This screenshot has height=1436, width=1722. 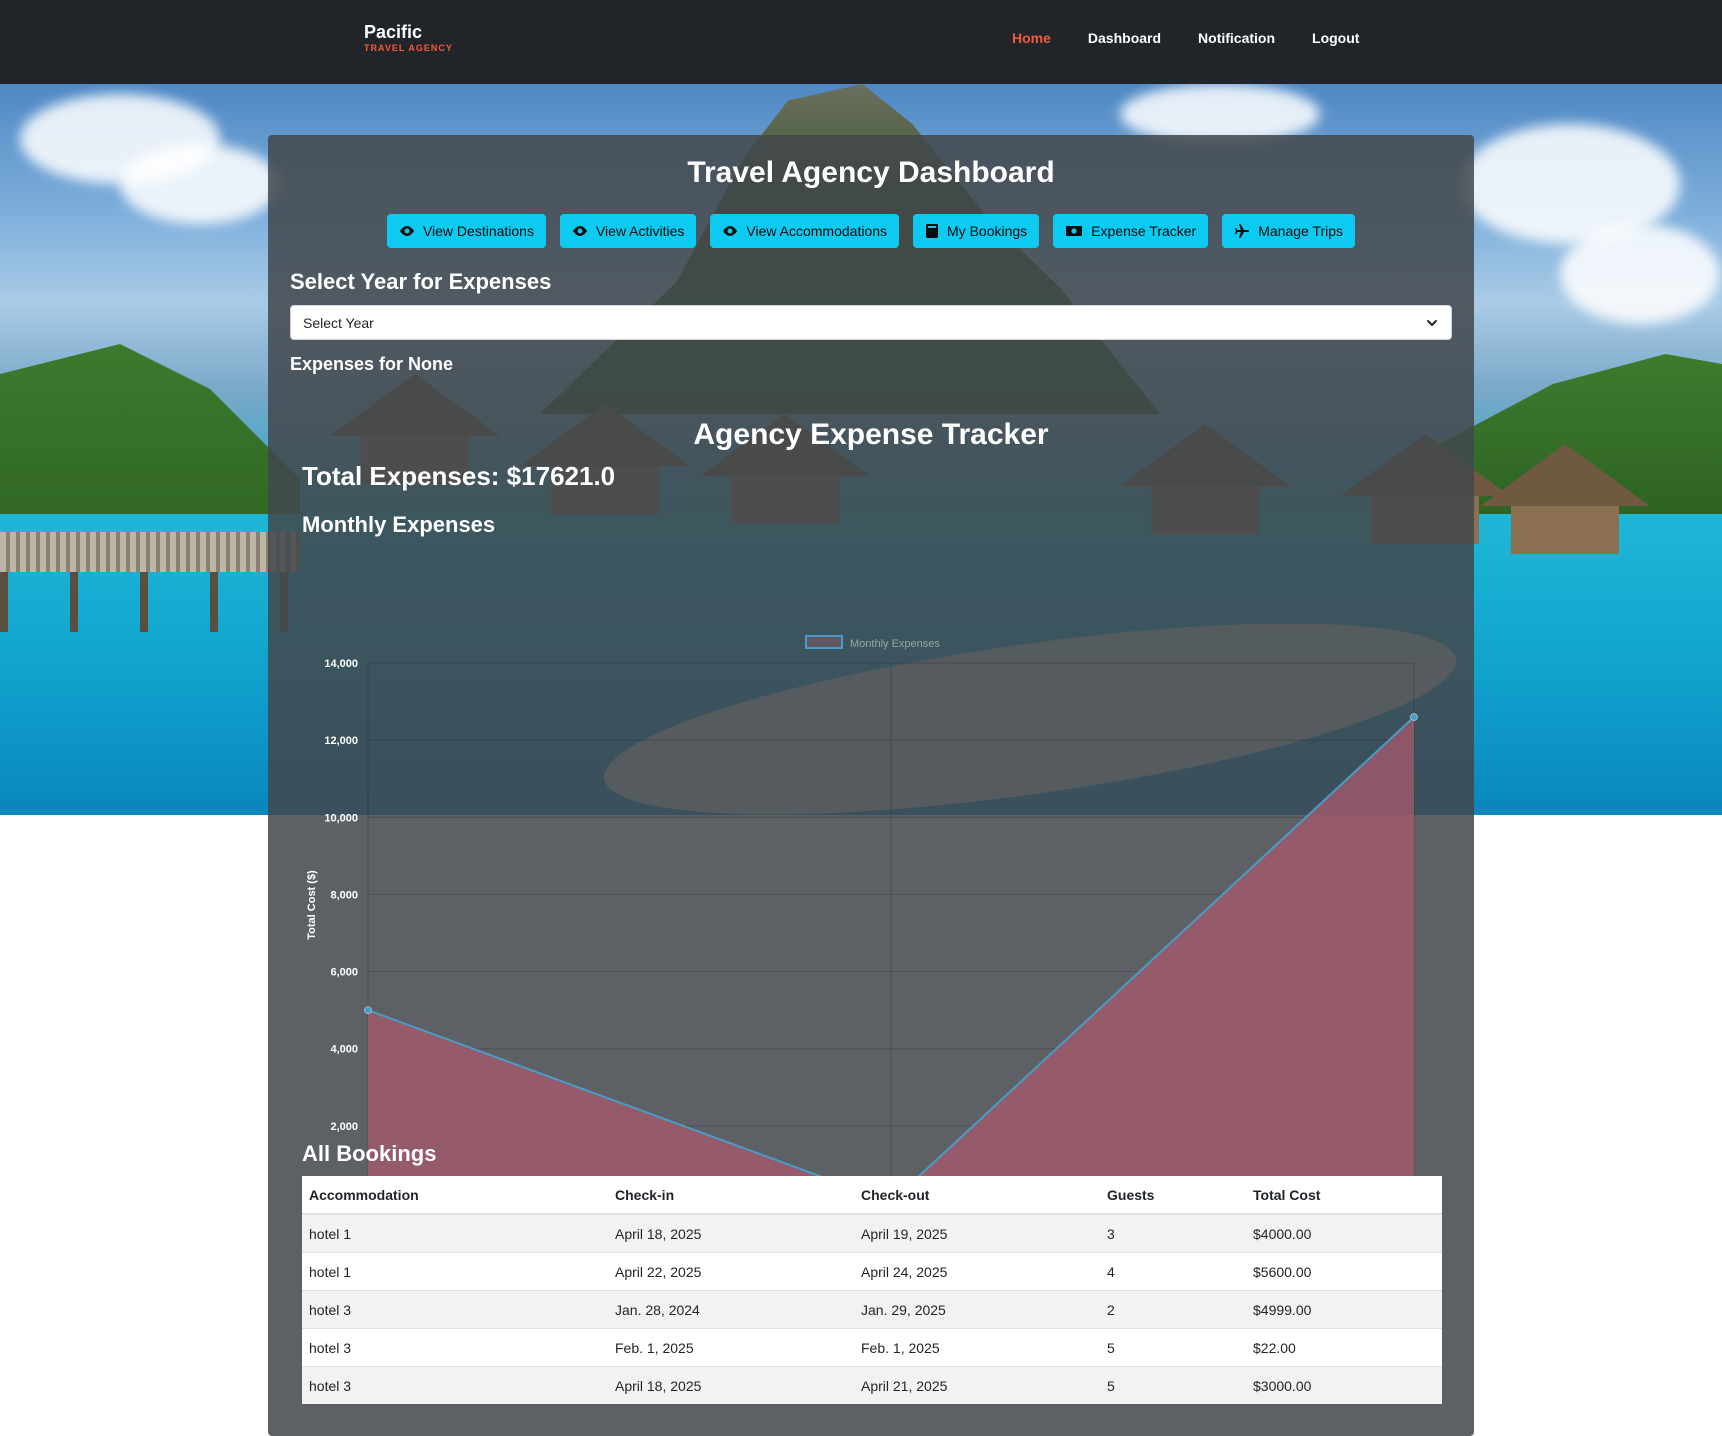 I want to click on monthly-expenses-heading: Monthly Expenses, so click(x=399, y=524).